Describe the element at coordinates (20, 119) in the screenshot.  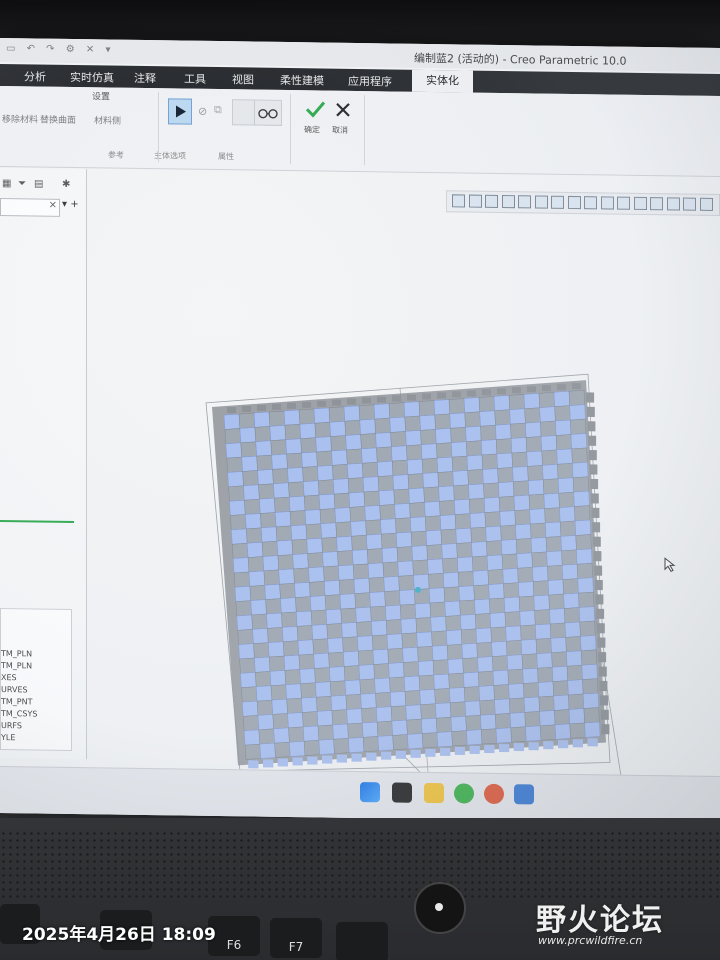
I see `remove-material-button: 移除材料` at that location.